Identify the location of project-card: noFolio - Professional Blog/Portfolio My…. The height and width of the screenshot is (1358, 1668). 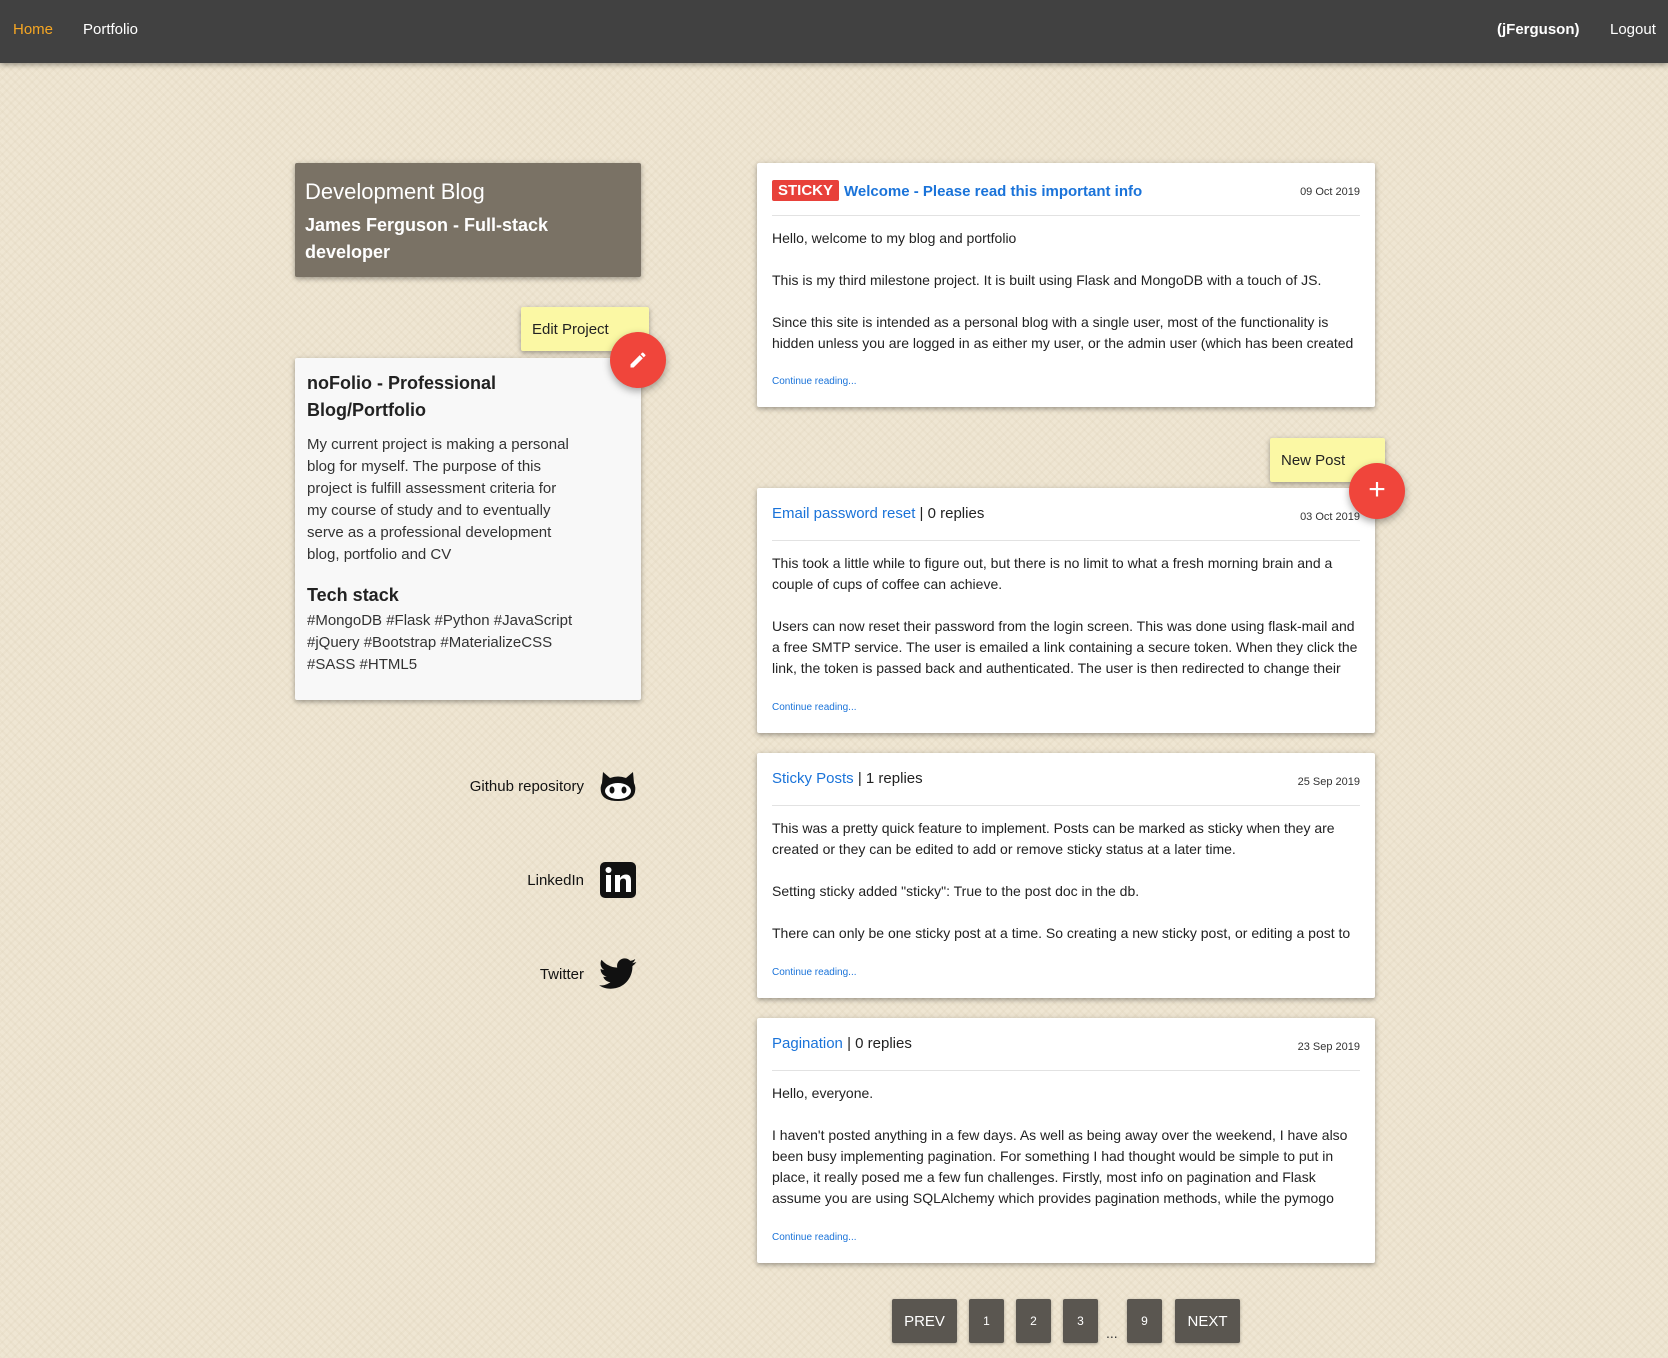
(468, 529).